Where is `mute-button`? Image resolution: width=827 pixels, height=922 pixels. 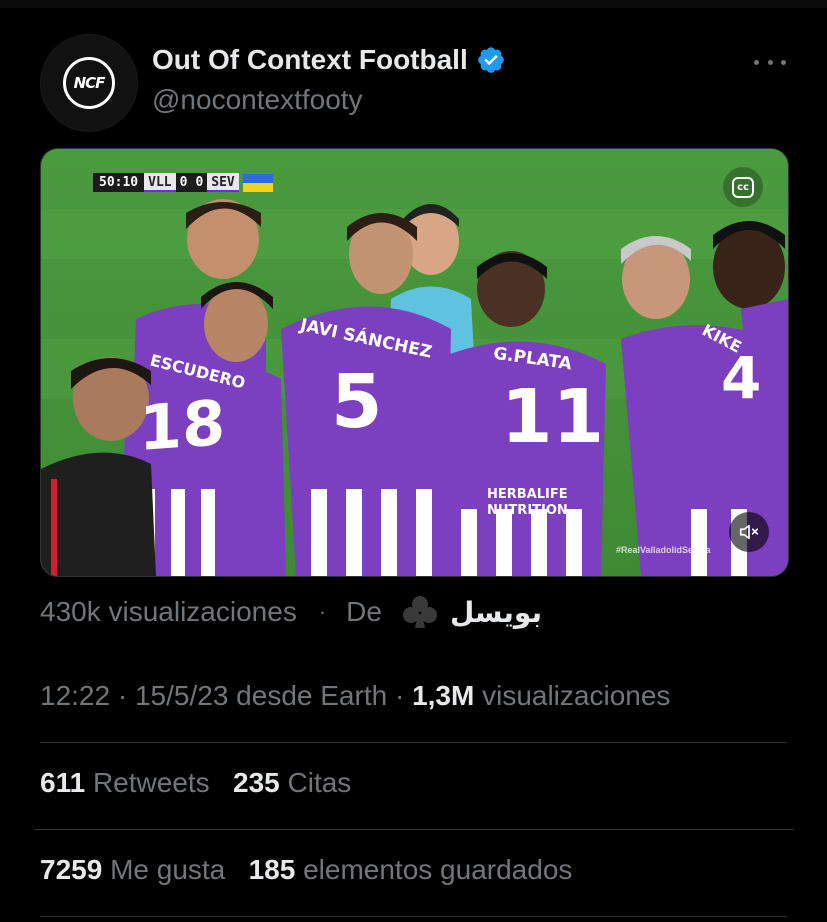 mute-button is located at coordinates (749, 532).